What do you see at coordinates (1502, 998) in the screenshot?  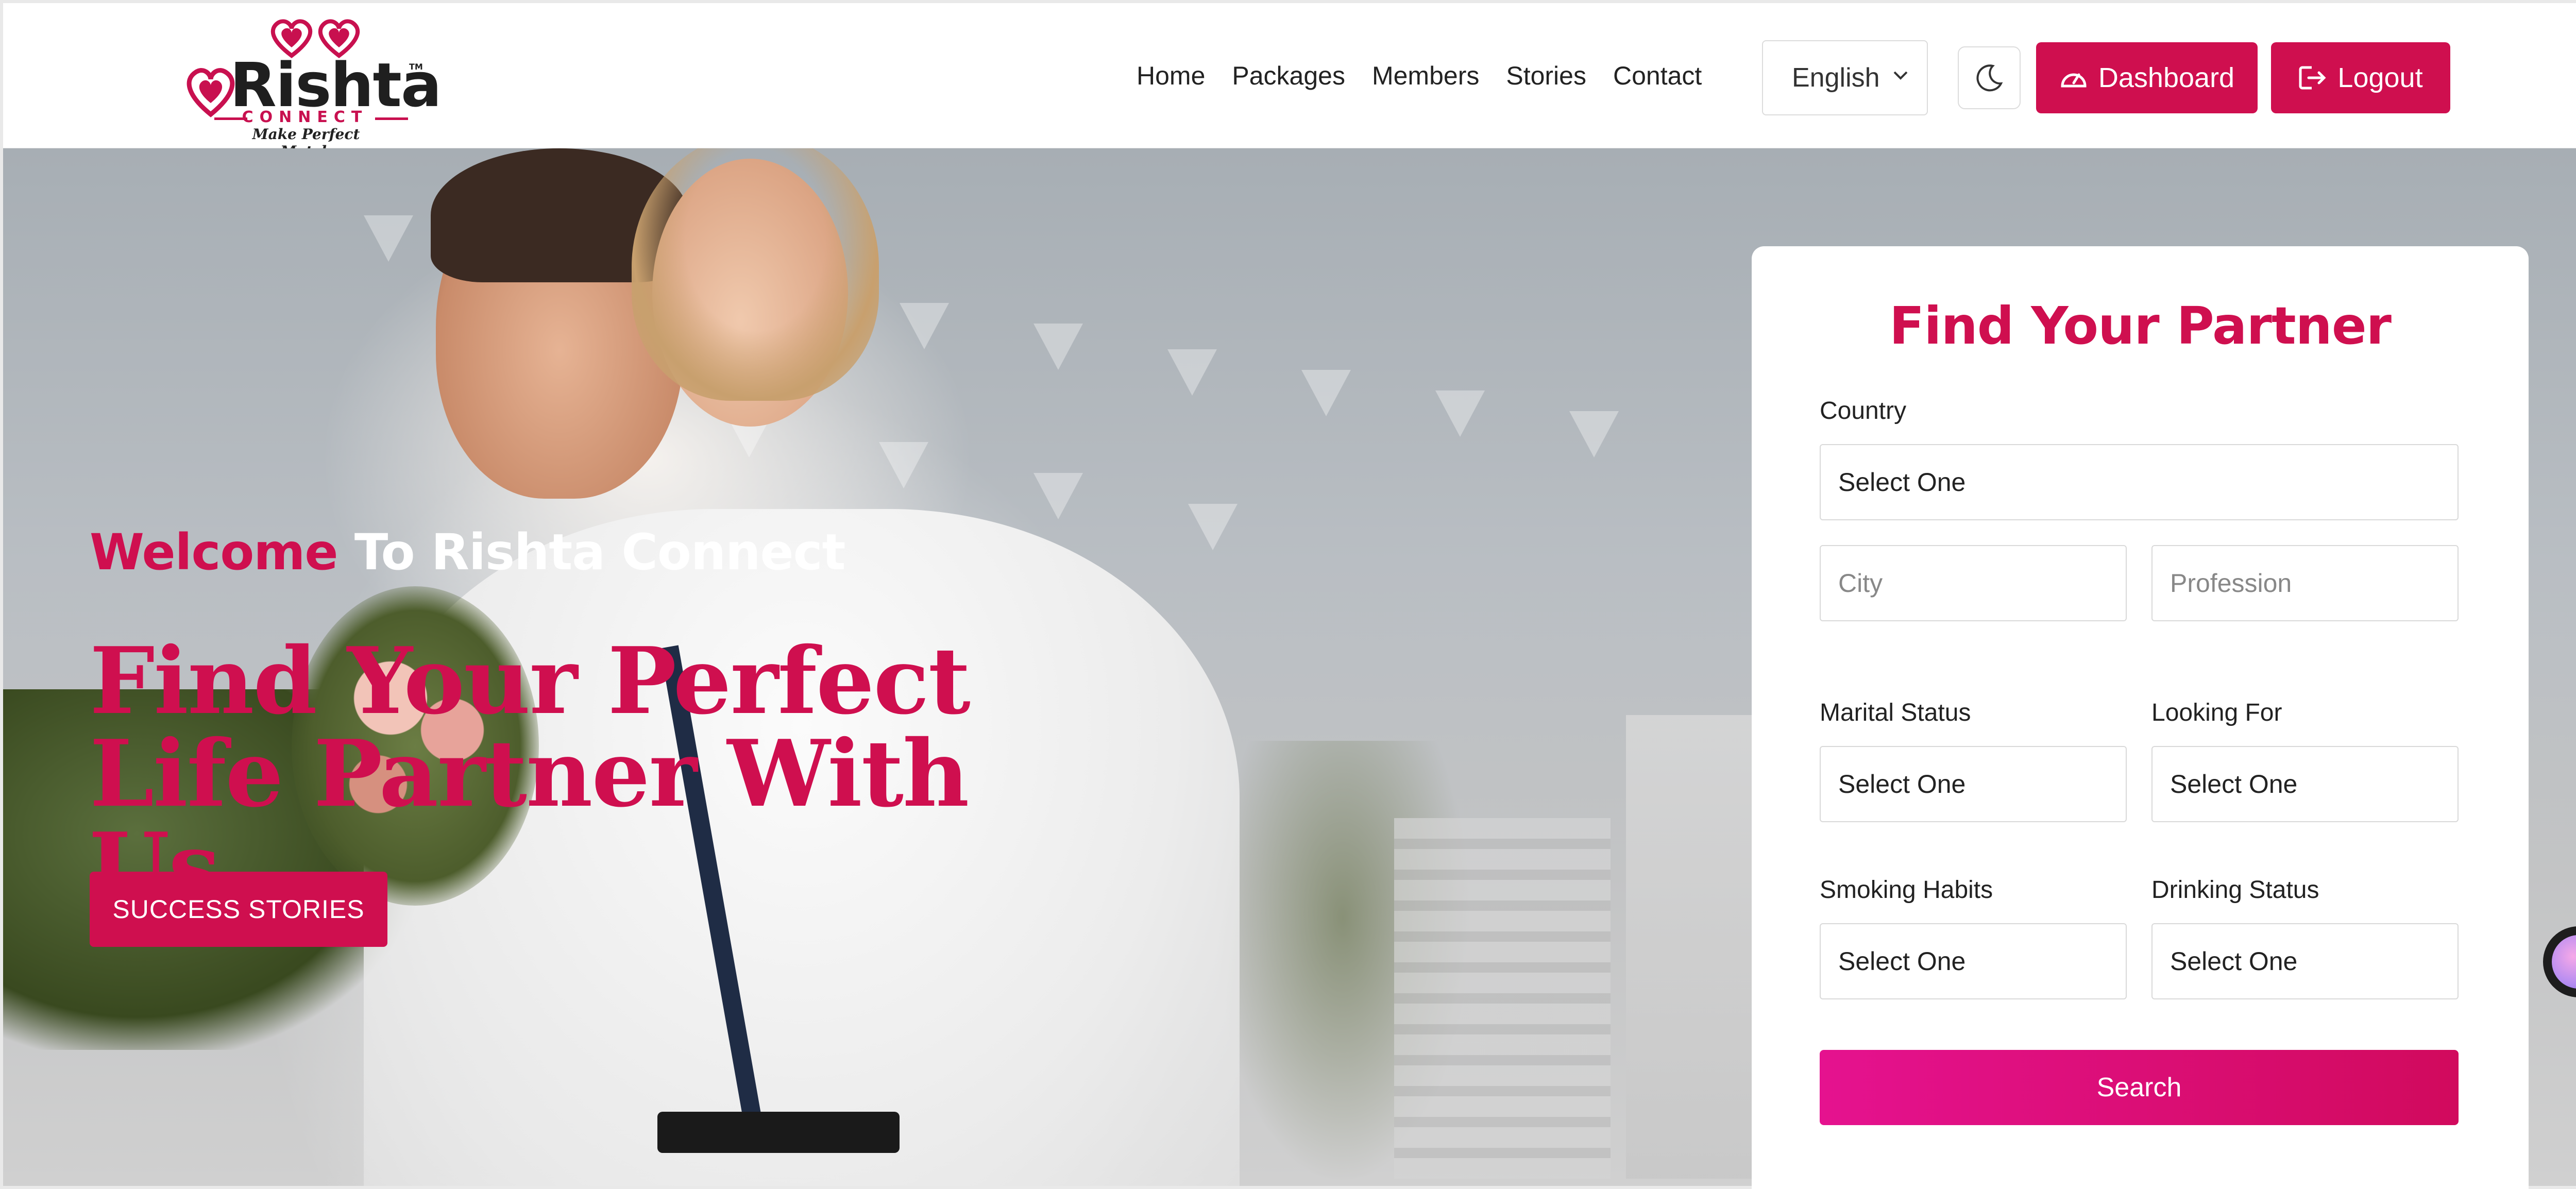 I see `background-building` at bounding box center [1502, 998].